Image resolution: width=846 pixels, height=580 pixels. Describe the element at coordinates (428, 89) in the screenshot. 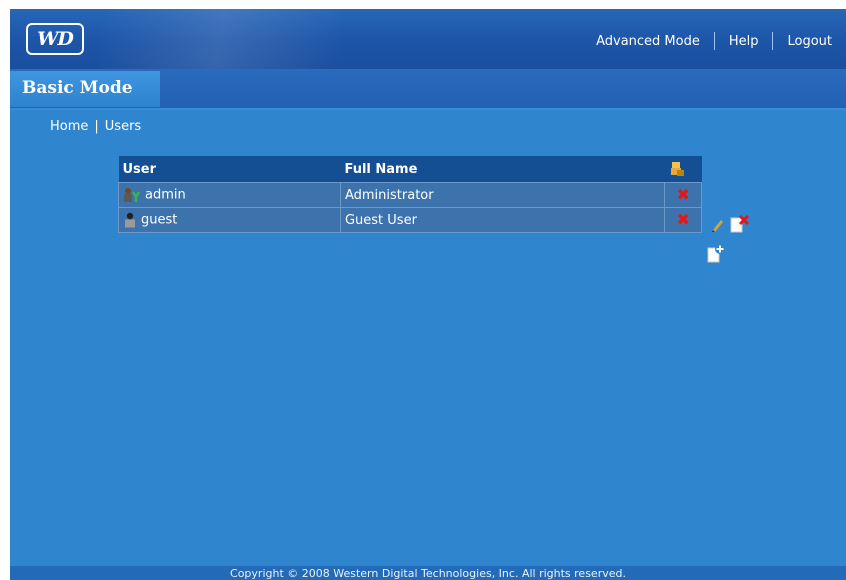

I see `tab-strip: Basic Mode` at that location.